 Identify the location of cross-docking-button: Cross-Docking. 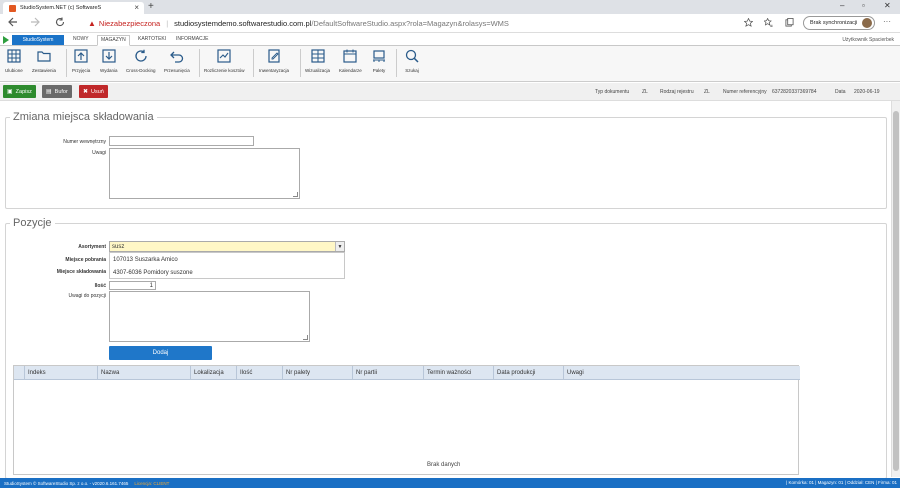
(141, 61).